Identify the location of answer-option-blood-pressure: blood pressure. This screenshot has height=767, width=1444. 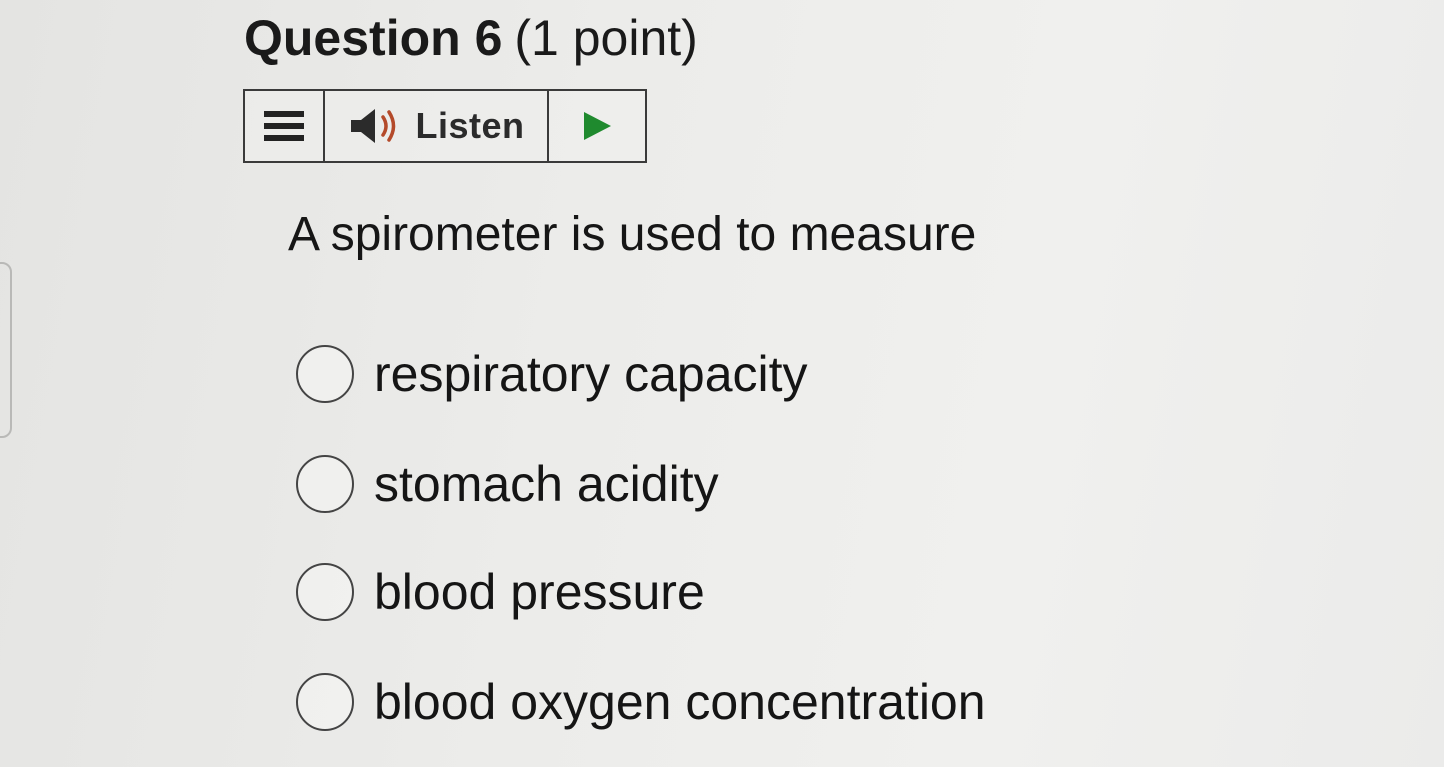
(500, 592).